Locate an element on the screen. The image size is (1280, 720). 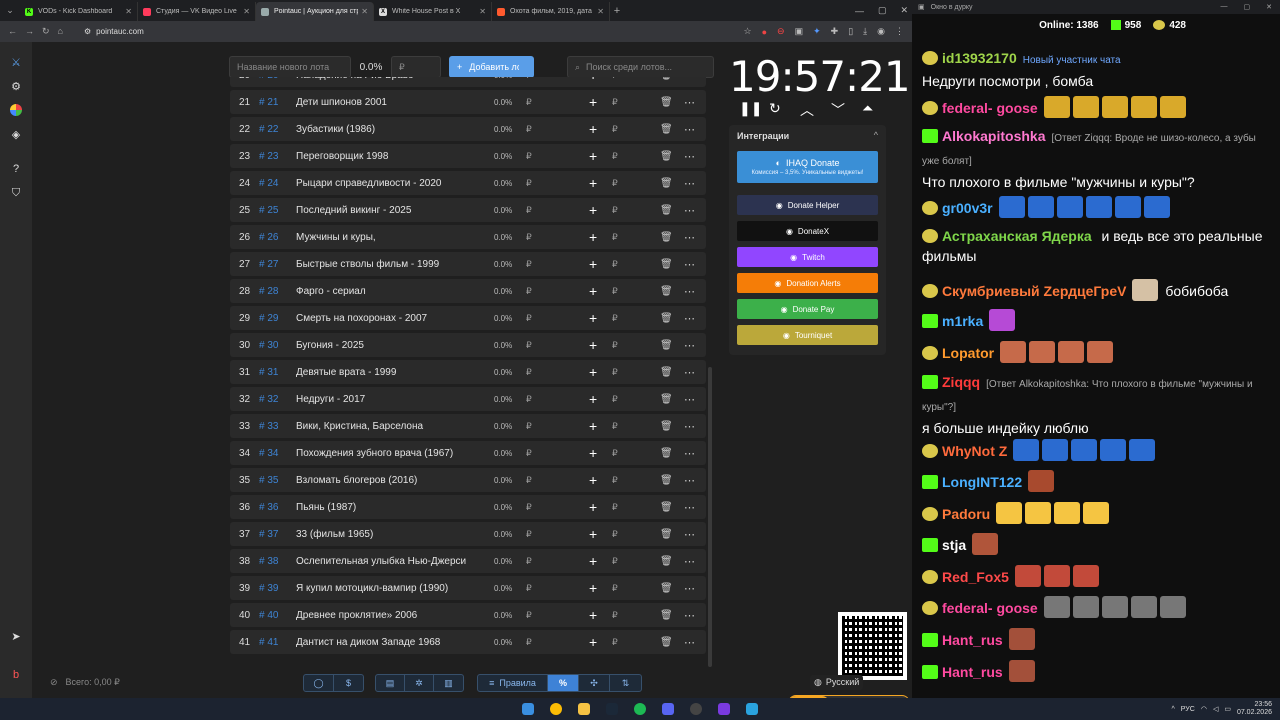
download-icon: ⤓ is located at coordinates (865, 31).